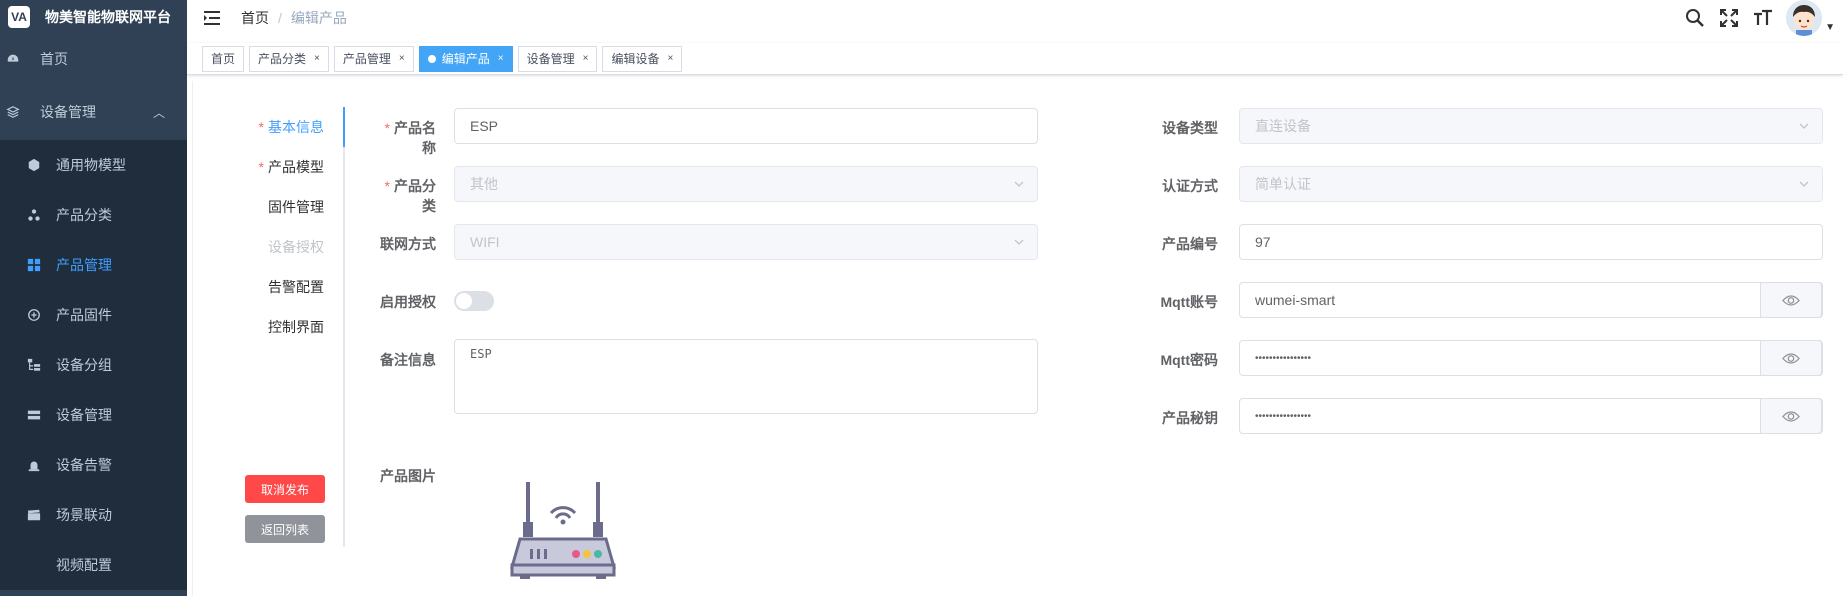 The width and height of the screenshot is (1843, 596). What do you see at coordinates (93, 515) in the screenshot?
I see `sidebar-item-scene-linkage: 场景联动` at bounding box center [93, 515].